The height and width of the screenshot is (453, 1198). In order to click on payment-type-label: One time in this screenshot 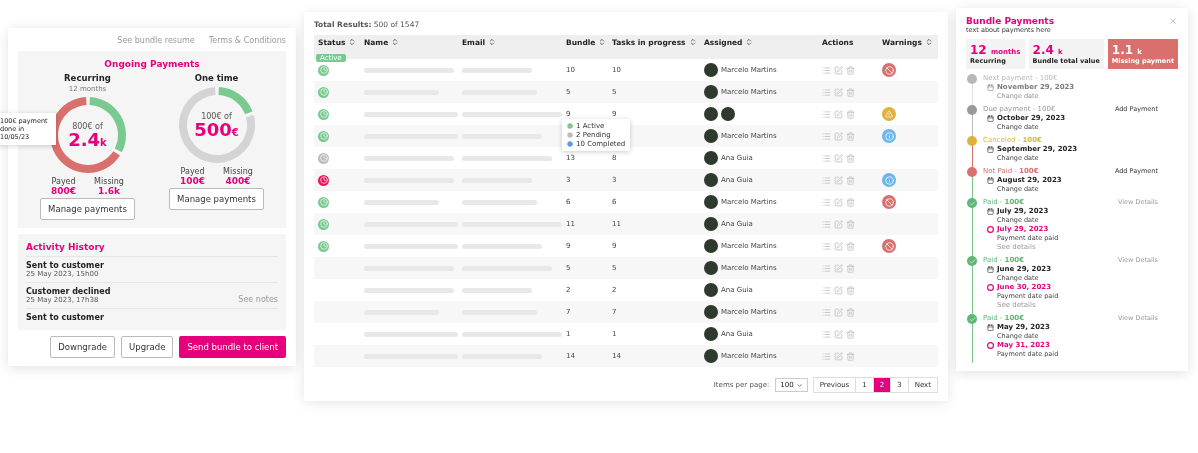, I will do `click(216, 78)`.